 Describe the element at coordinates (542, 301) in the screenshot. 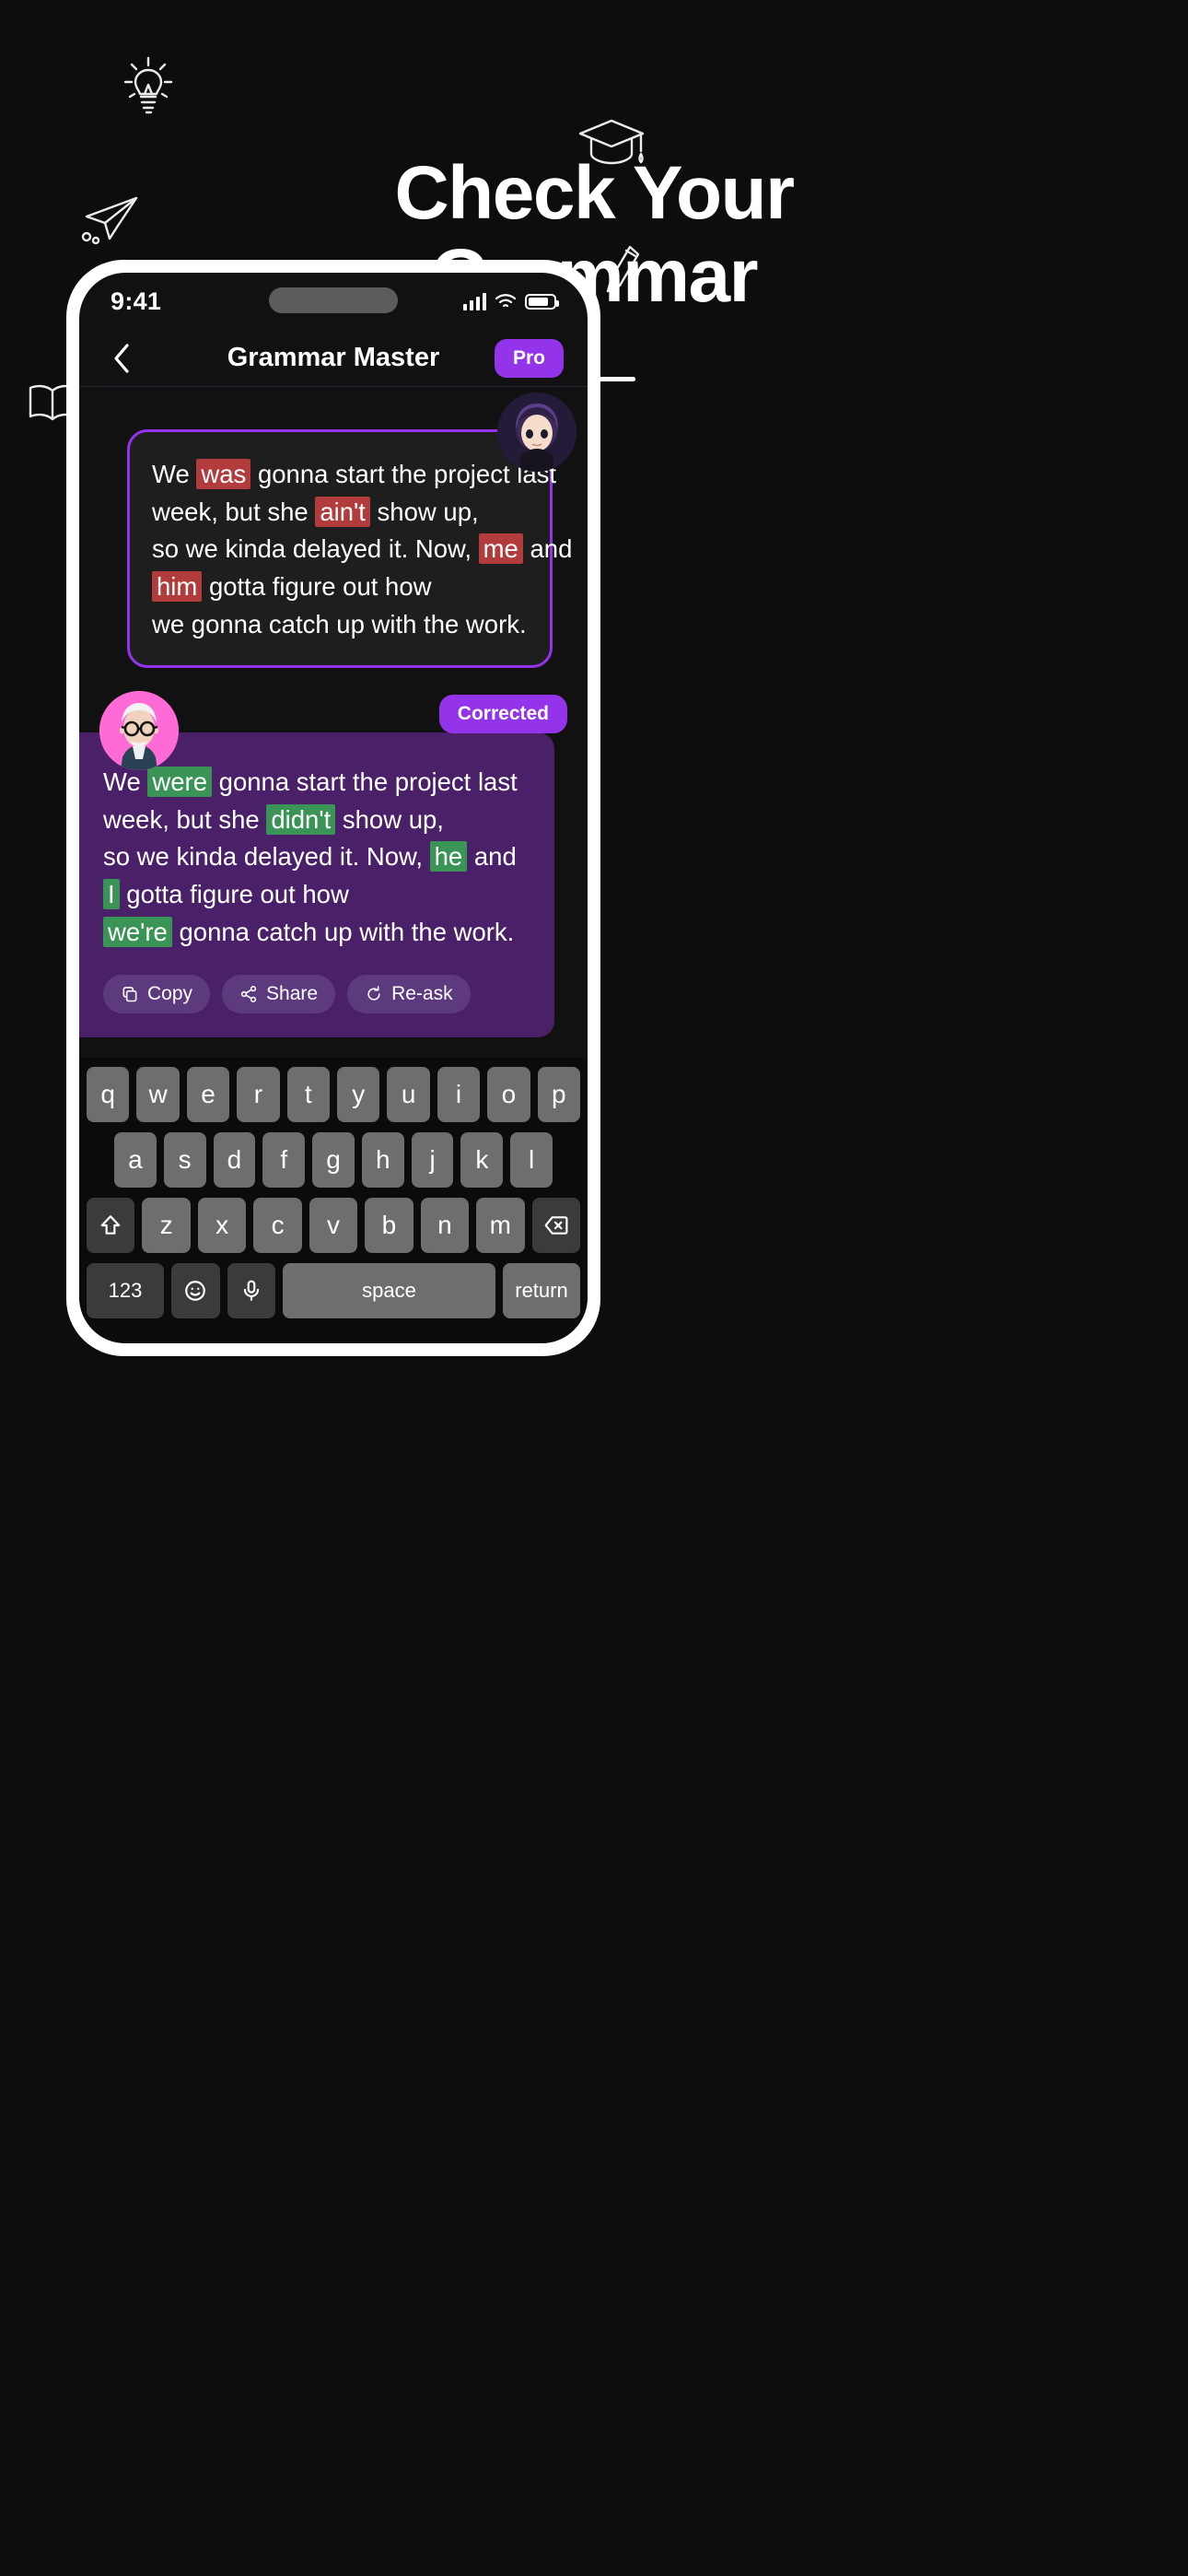

I see `battery-icon` at that location.